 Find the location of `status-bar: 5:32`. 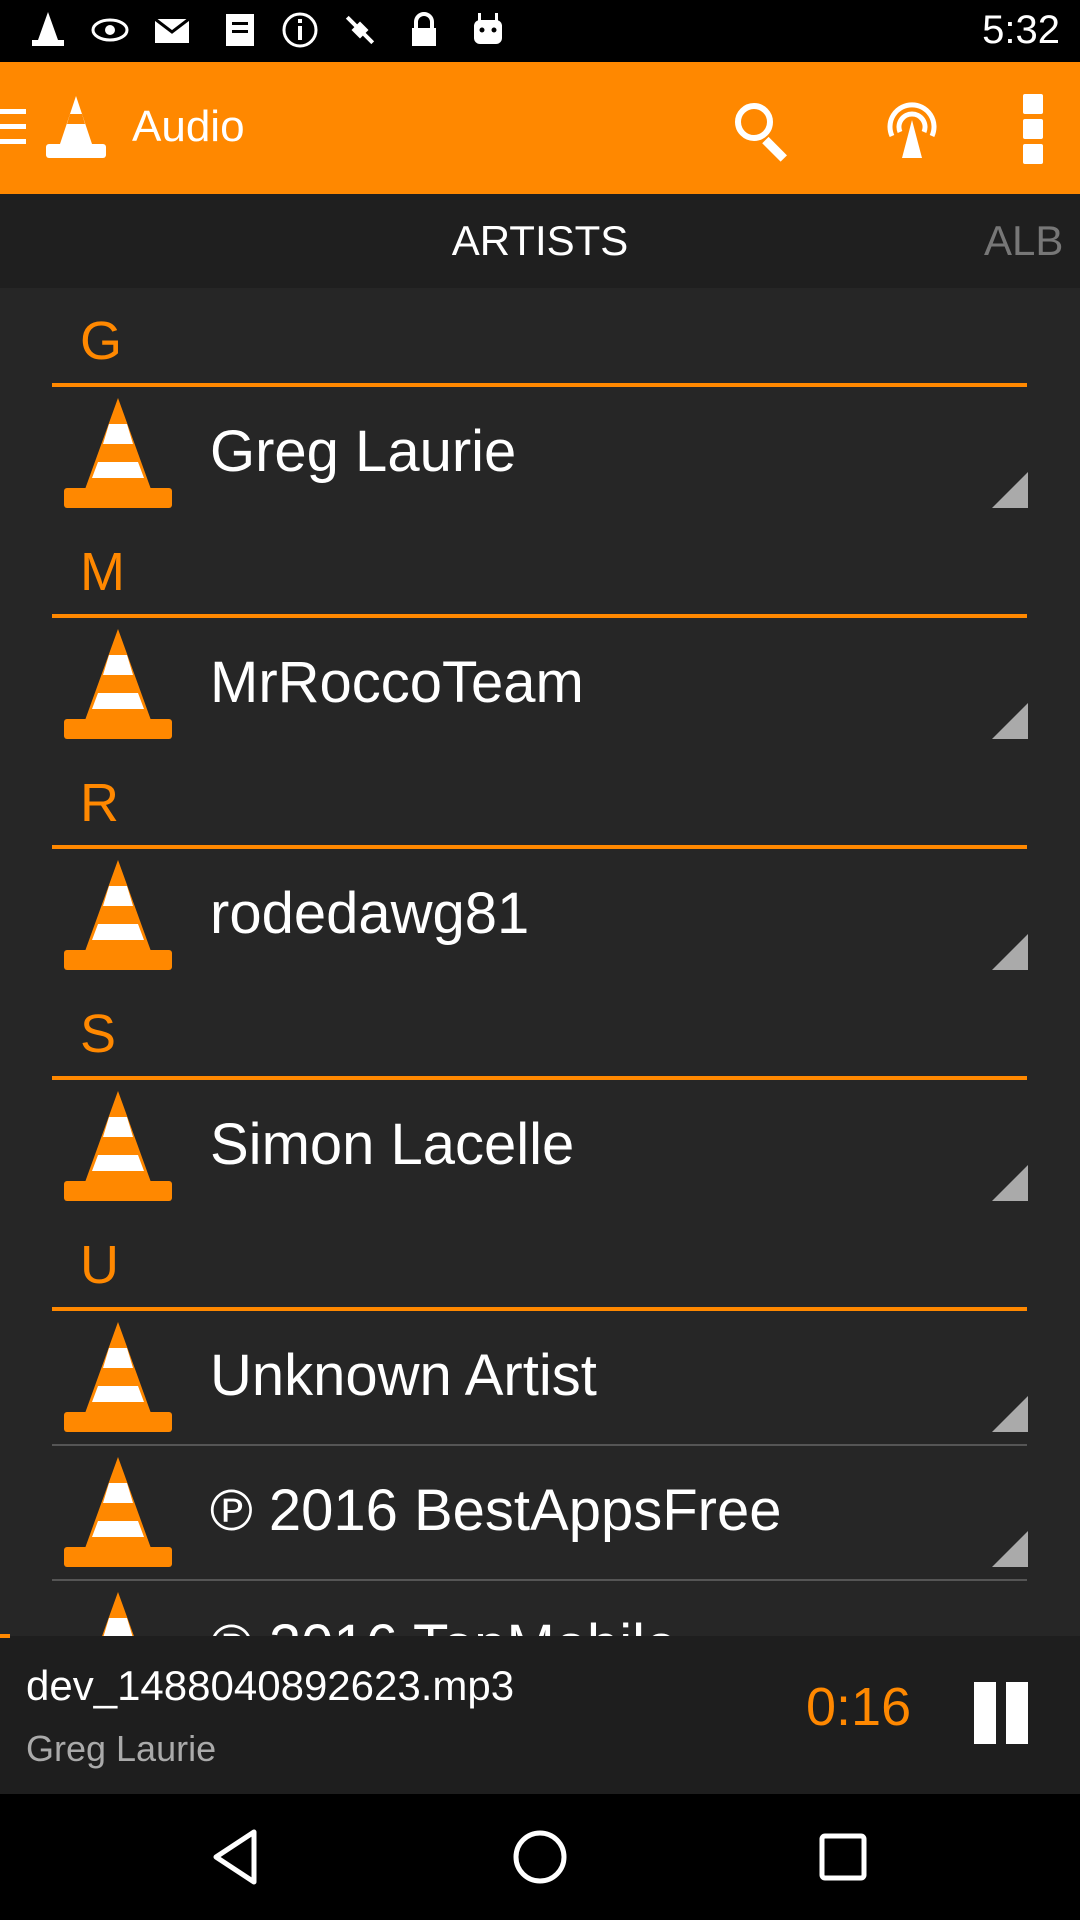

status-bar: 5:32 is located at coordinates (540, 31).